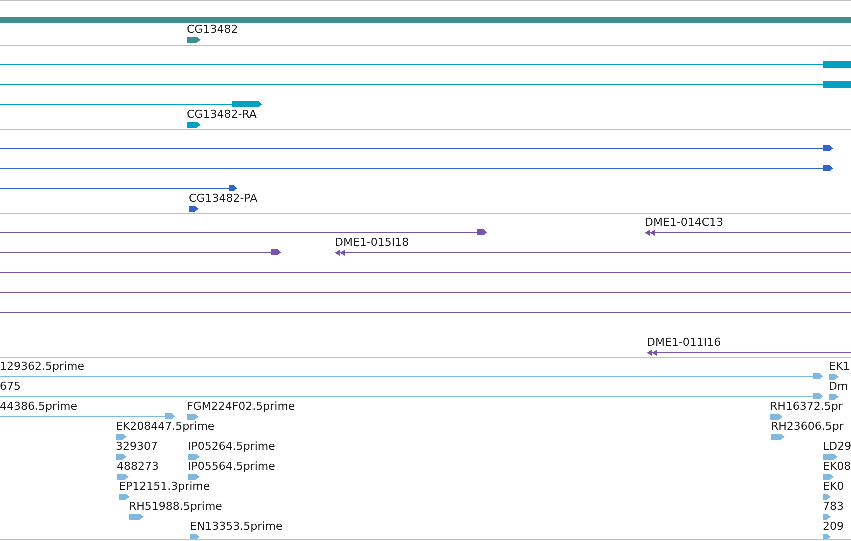 The image size is (851, 541). What do you see at coordinates (42, 367) in the screenshot?
I see `feature-label: 129362.5prime` at bounding box center [42, 367].